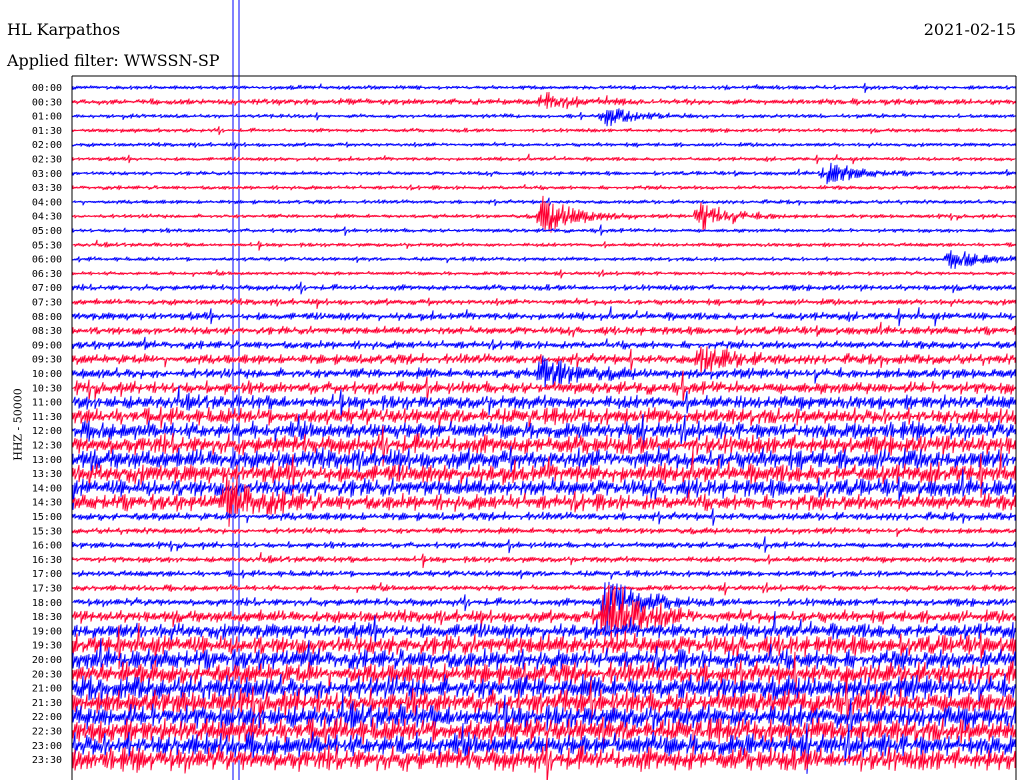  What do you see at coordinates (47, 117) in the screenshot?
I see `time-label: 01:00` at bounding box center [47, 117].